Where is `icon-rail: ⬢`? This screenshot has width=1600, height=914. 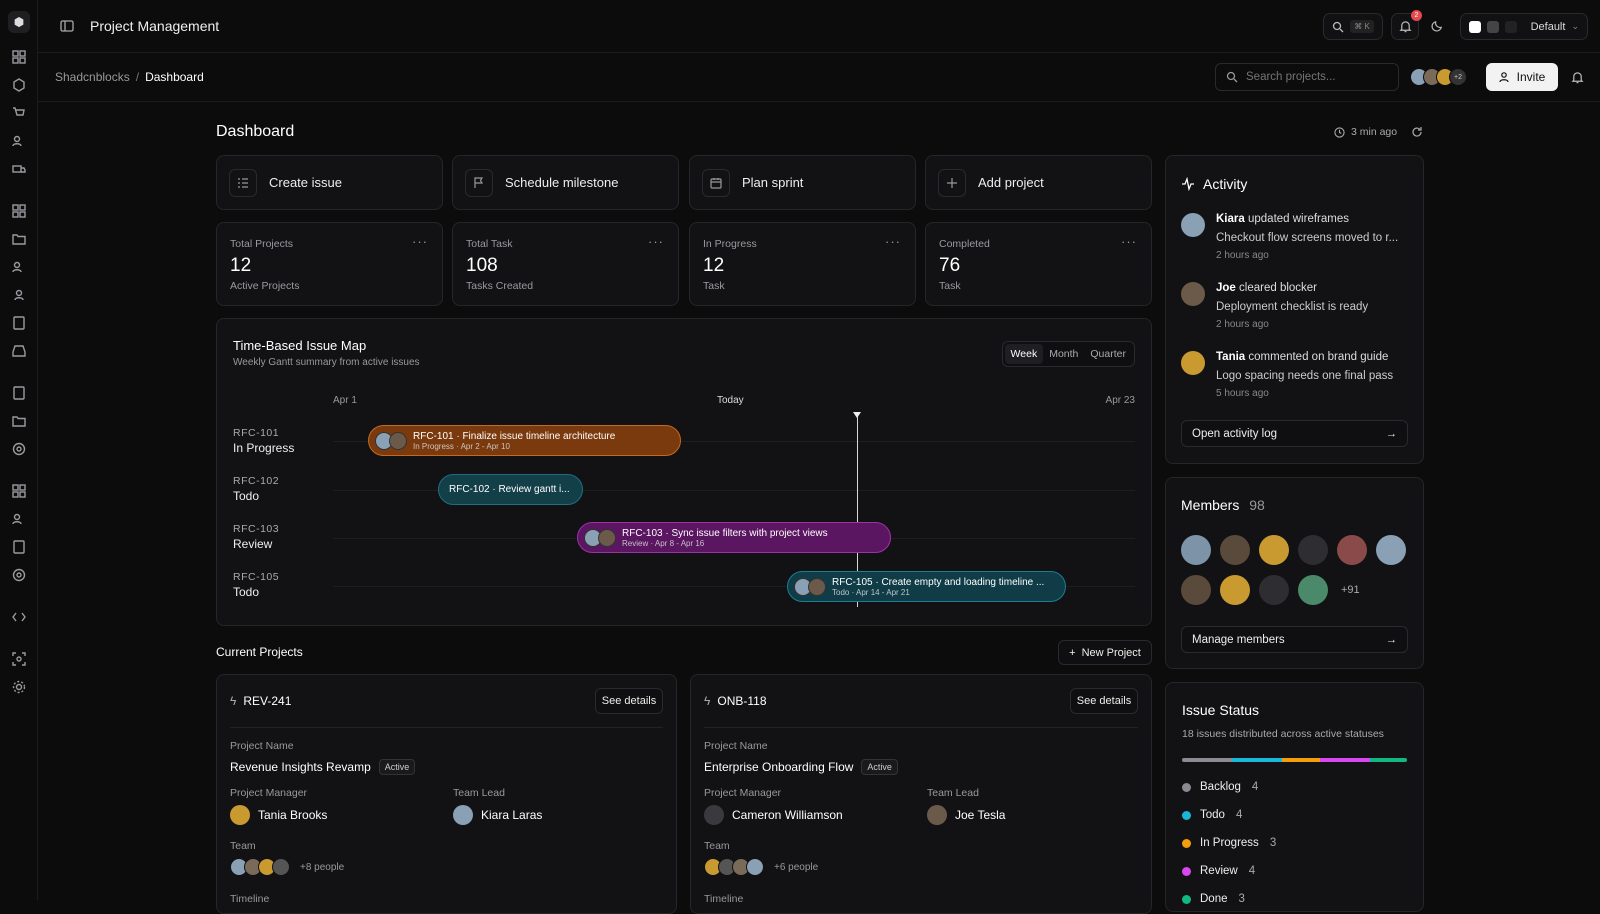 icon-rail: ⬢ is located at coordinates (19, 450).